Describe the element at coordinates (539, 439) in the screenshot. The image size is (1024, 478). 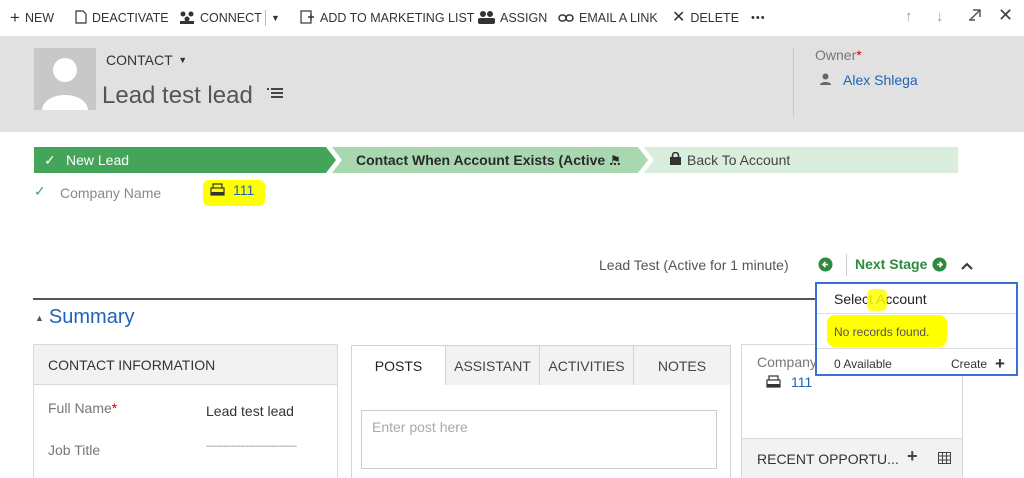
I see `post-input: Enter post here` at that location.